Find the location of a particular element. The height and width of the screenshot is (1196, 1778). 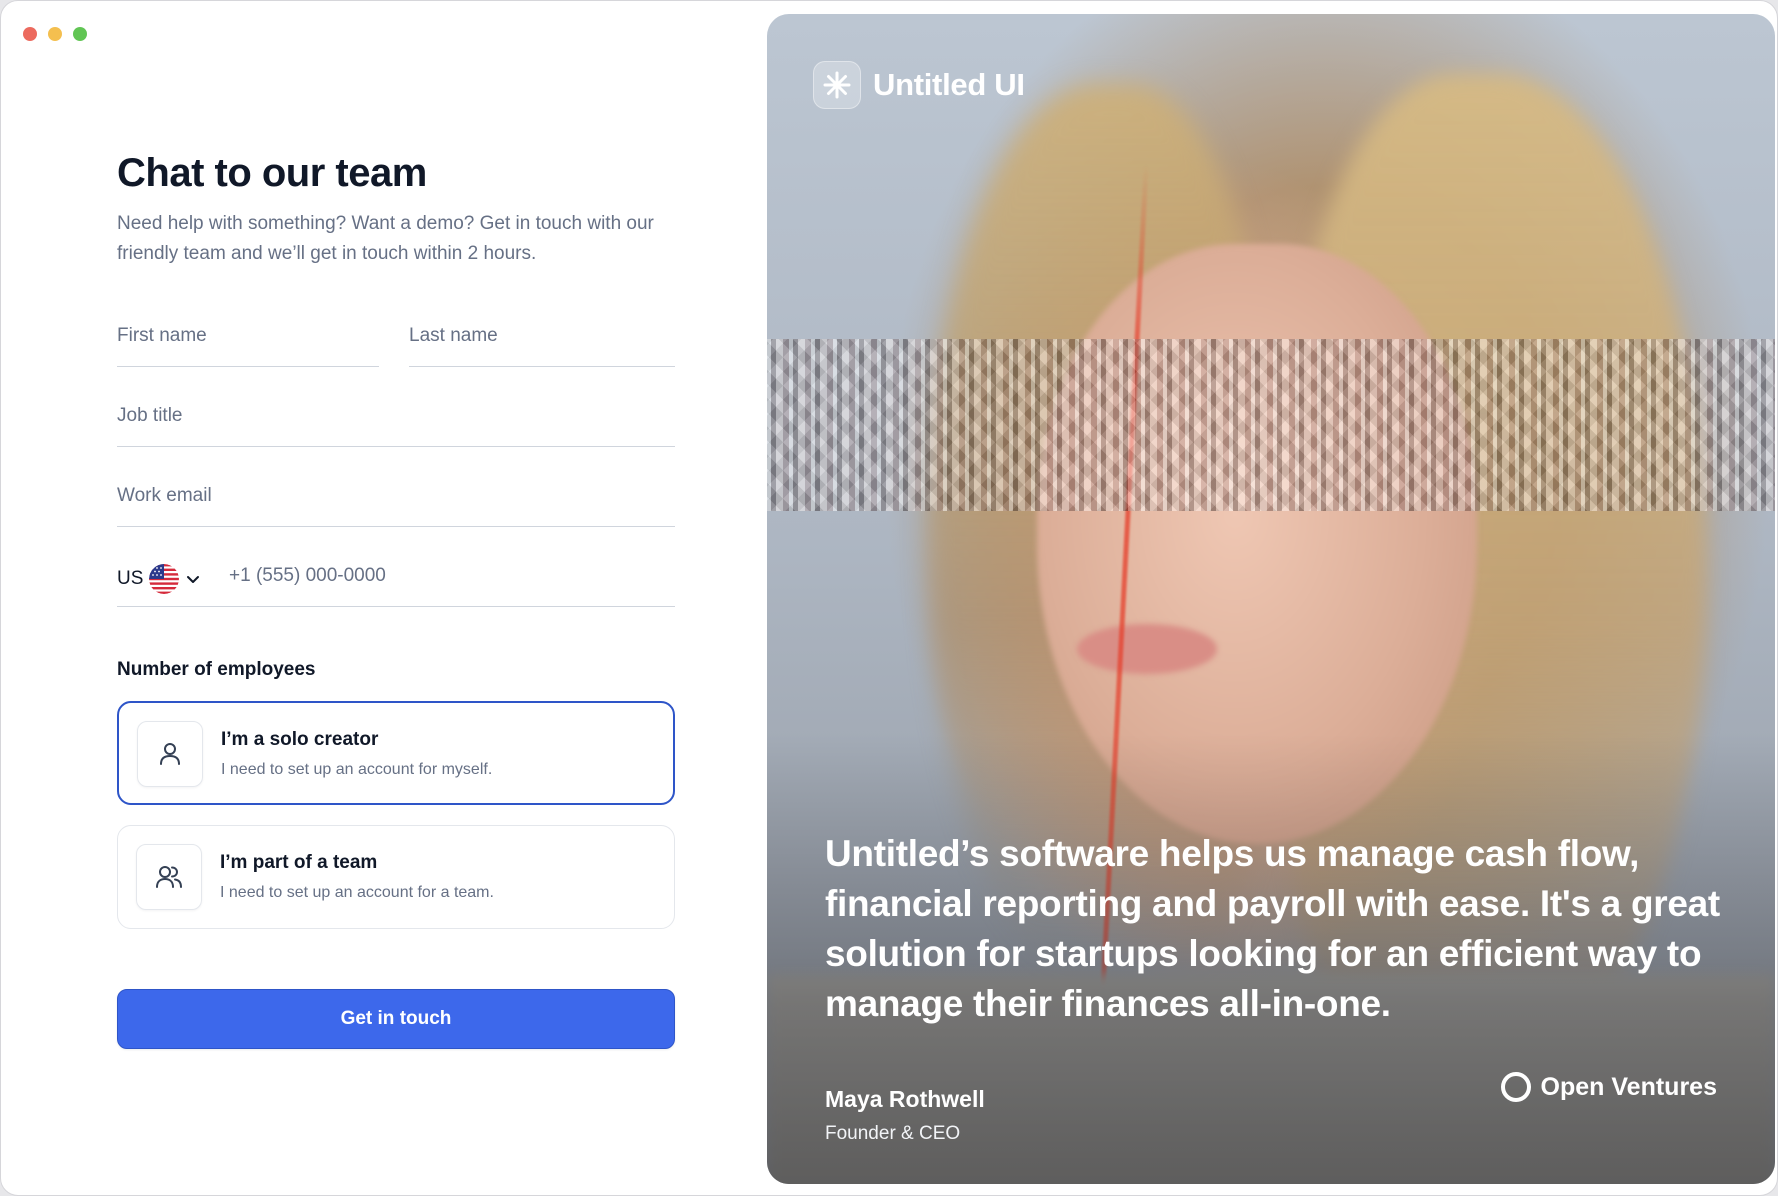

last-name-field is located at coordinates (542, 339).